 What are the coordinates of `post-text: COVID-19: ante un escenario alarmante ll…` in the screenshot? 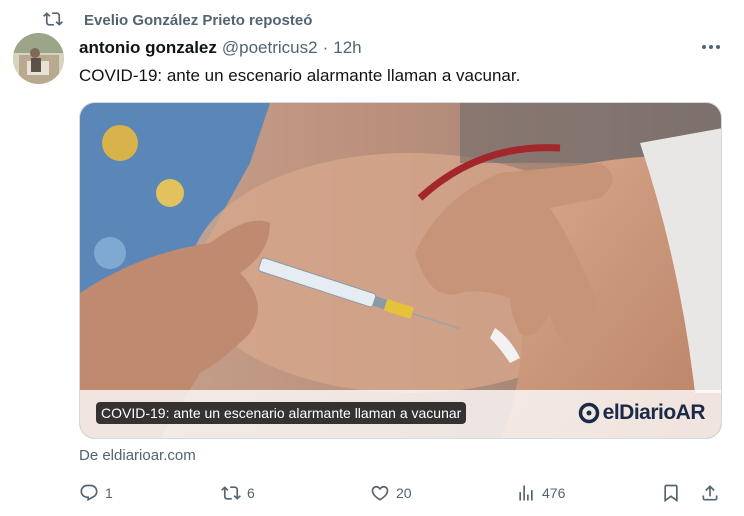 It's located at (300, 75).